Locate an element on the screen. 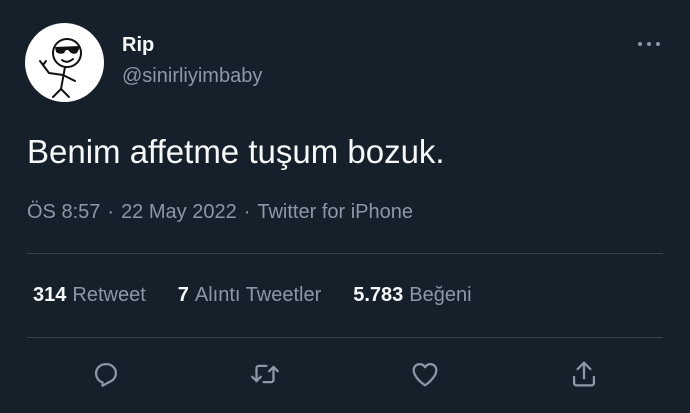  quotes-count: 7 is located at coordinates (183, 295).